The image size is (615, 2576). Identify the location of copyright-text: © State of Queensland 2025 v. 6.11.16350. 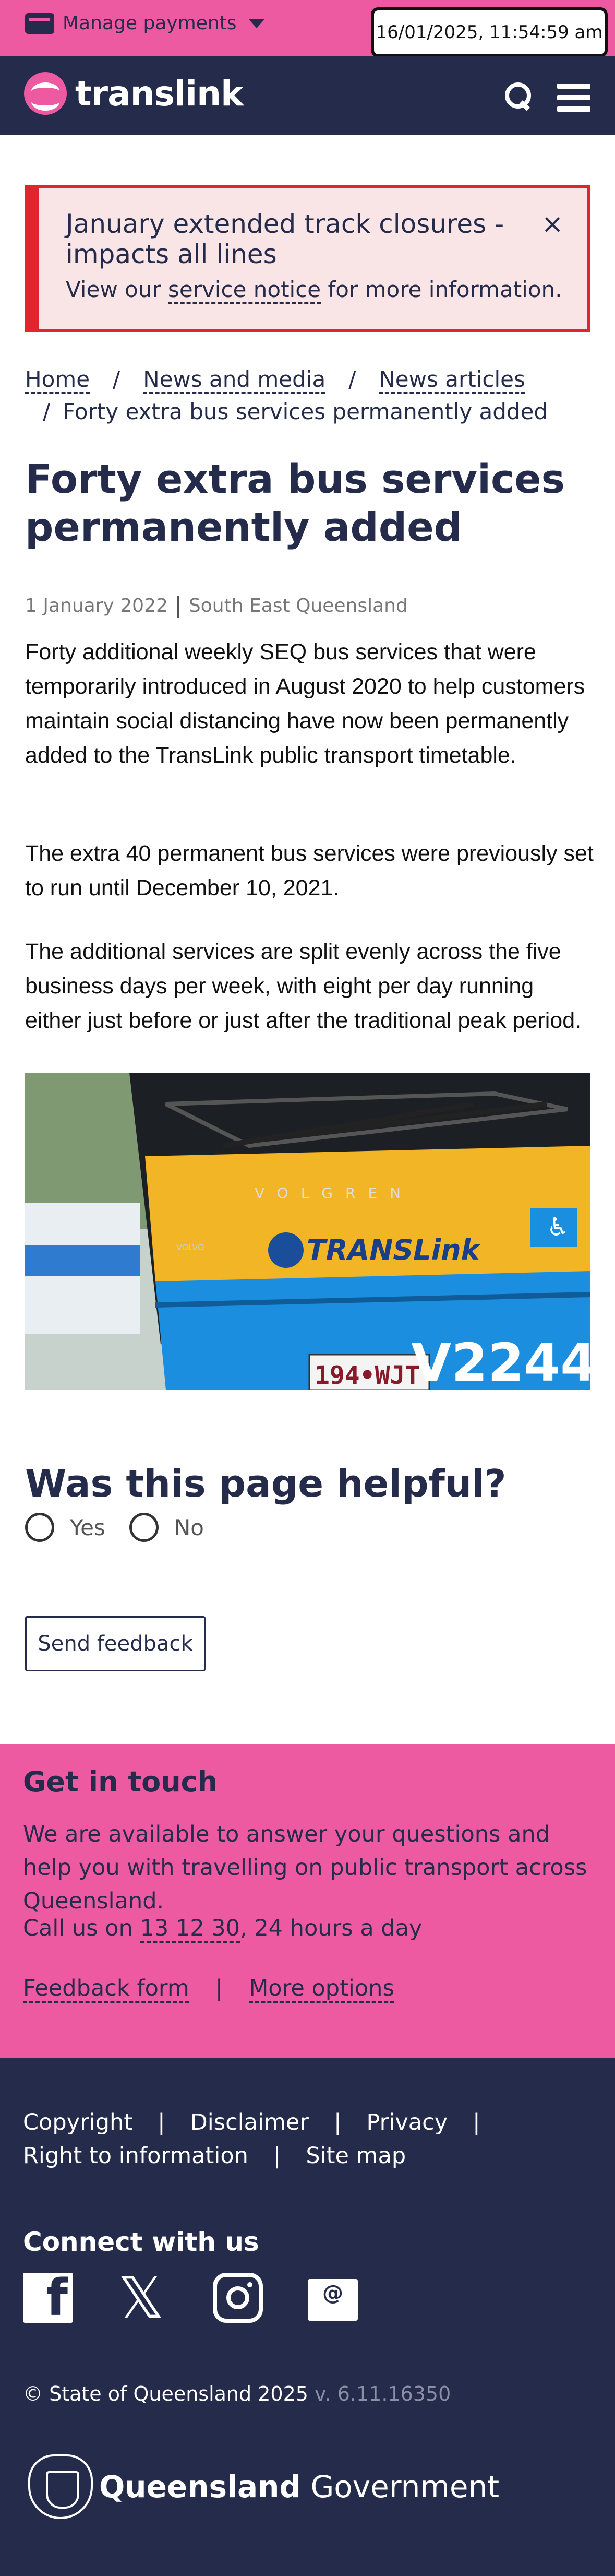
(237, 2393).